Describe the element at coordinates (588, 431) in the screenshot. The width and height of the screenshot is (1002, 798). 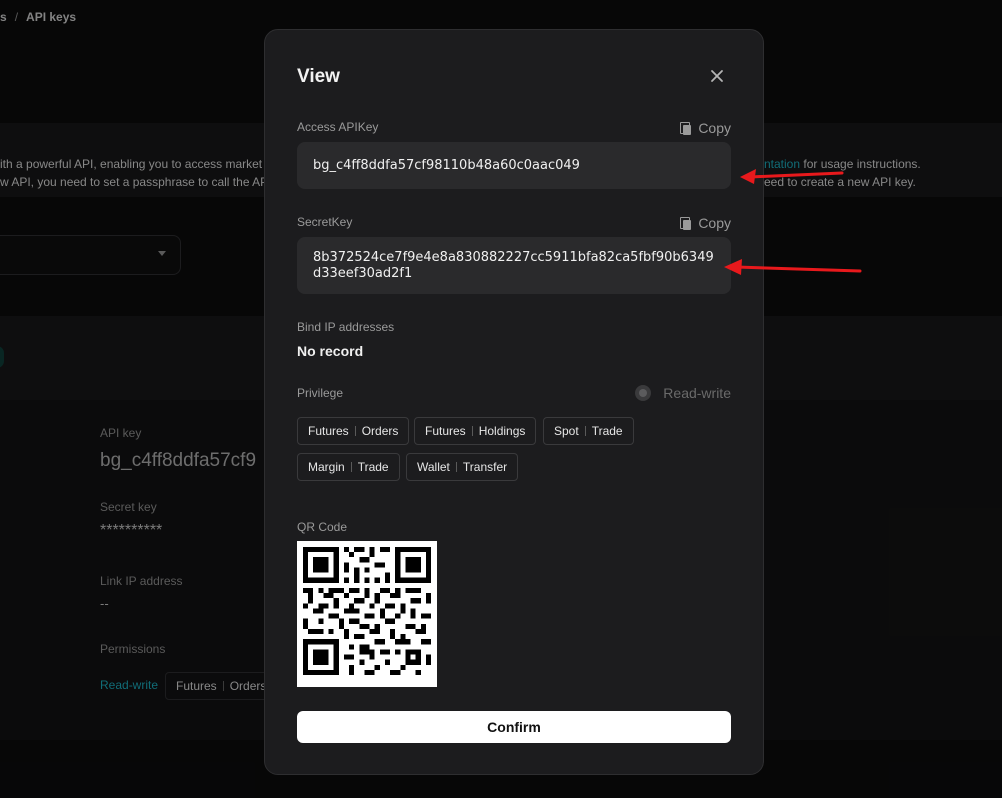
I see `privilege-chip: Spot Trade` at that location.